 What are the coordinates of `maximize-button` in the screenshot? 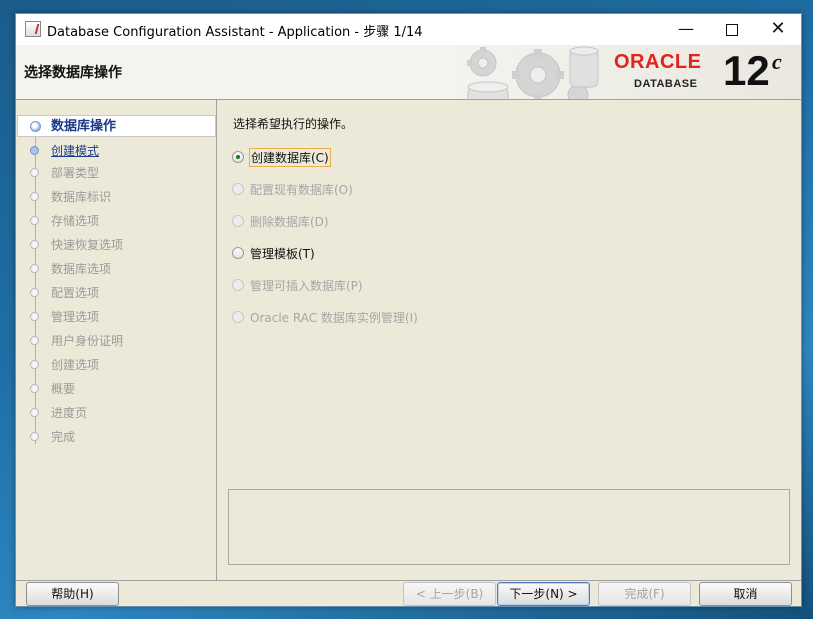 It's located at (732, 29).